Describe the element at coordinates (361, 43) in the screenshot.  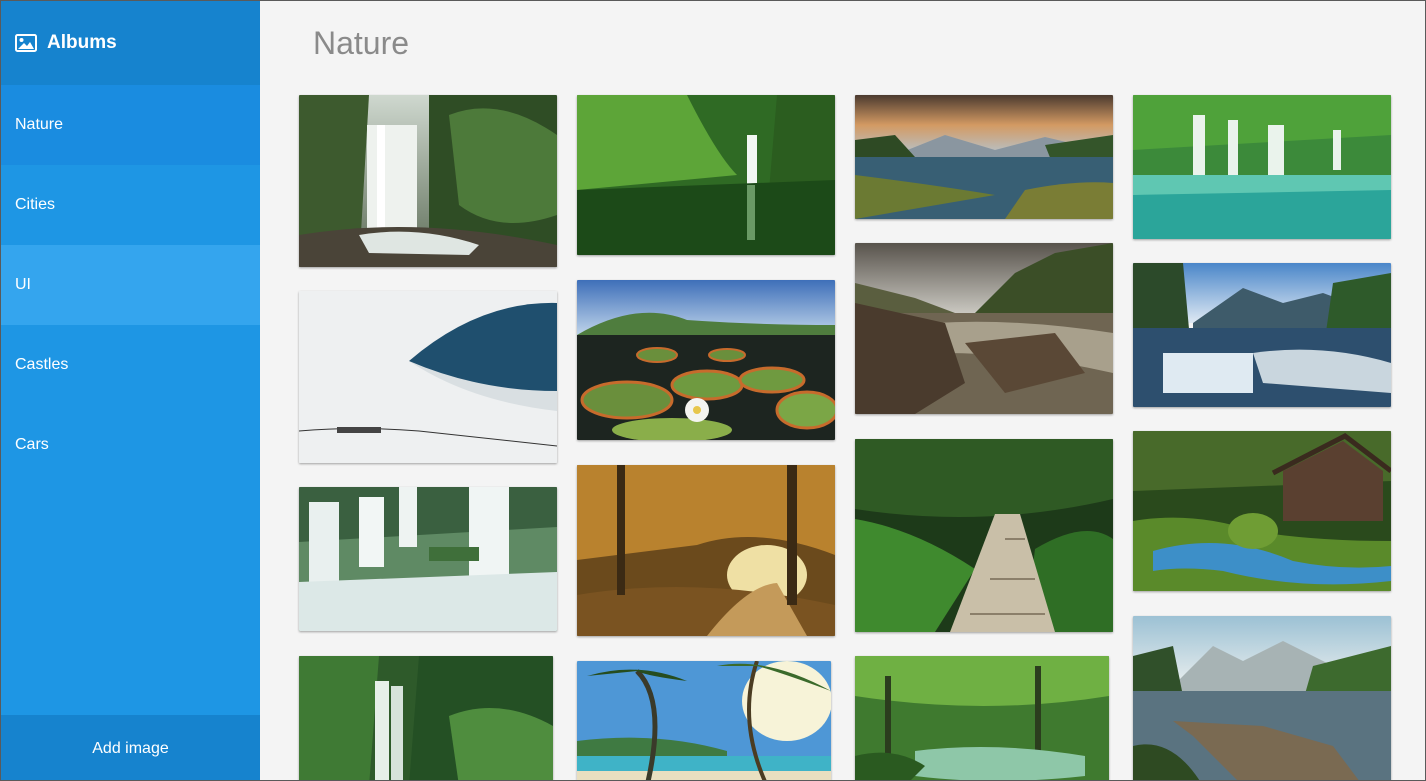
I see `page-title: Nature` at that location.